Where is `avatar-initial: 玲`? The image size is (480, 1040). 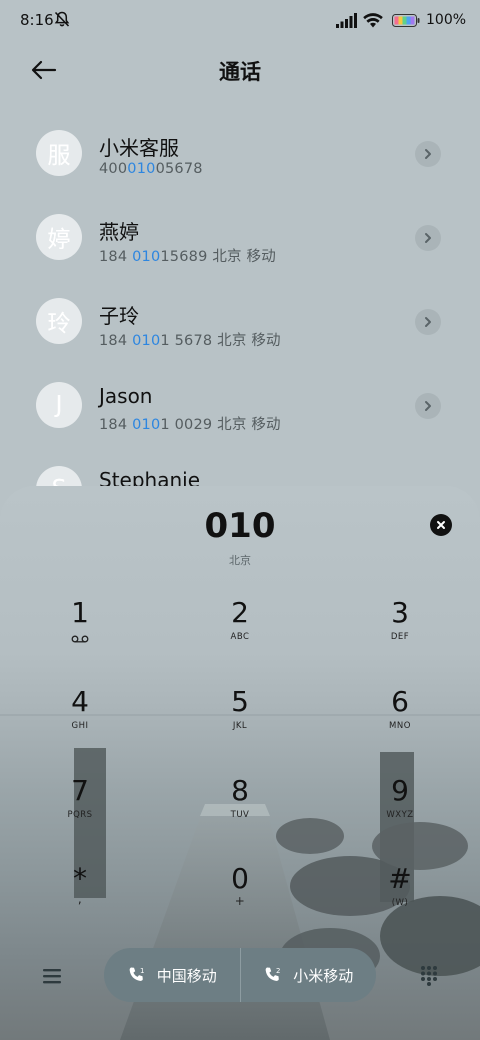
avatar-initial: 玲 is located at coordinates (59, 324).